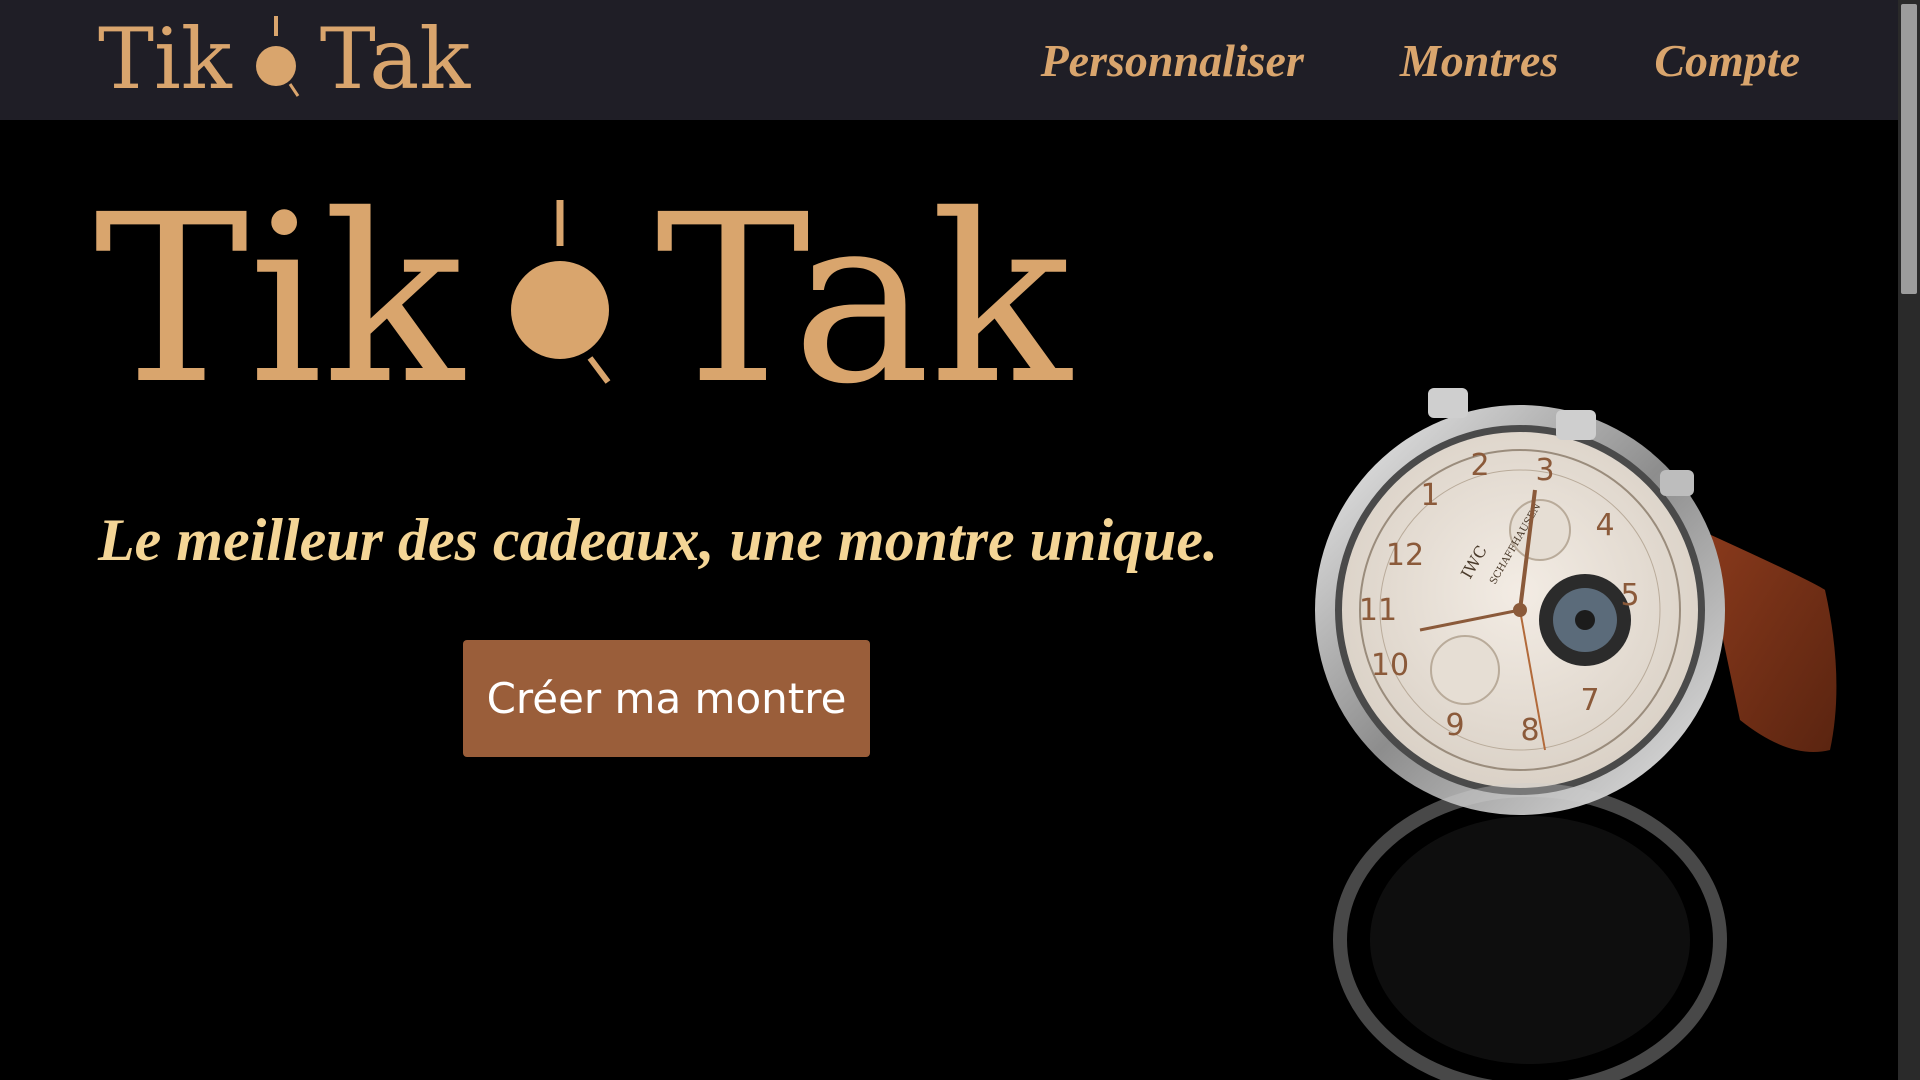 The width and height of the screenshot is (1920, 1080). What do you see at coordinates (1390, 665) in the screenshot?
I see `dial-numeral: 10` at bounding box center [1390, 665].